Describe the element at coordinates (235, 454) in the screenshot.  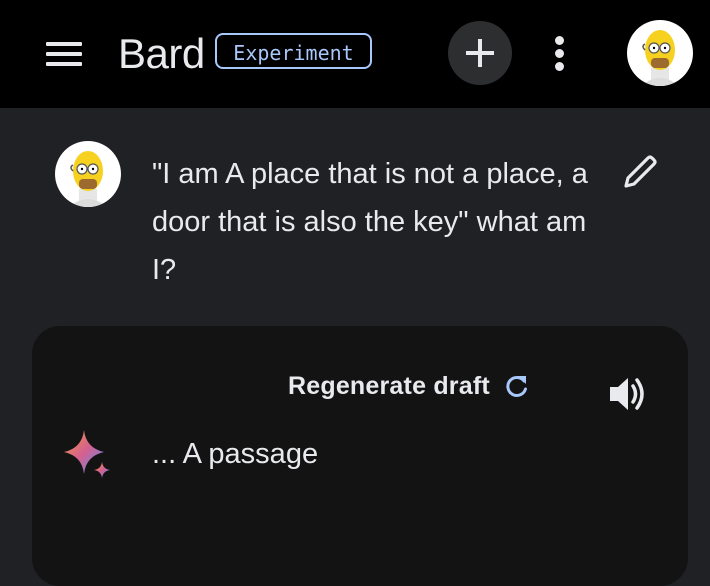
I see `response-text: ... A passage` at that location.